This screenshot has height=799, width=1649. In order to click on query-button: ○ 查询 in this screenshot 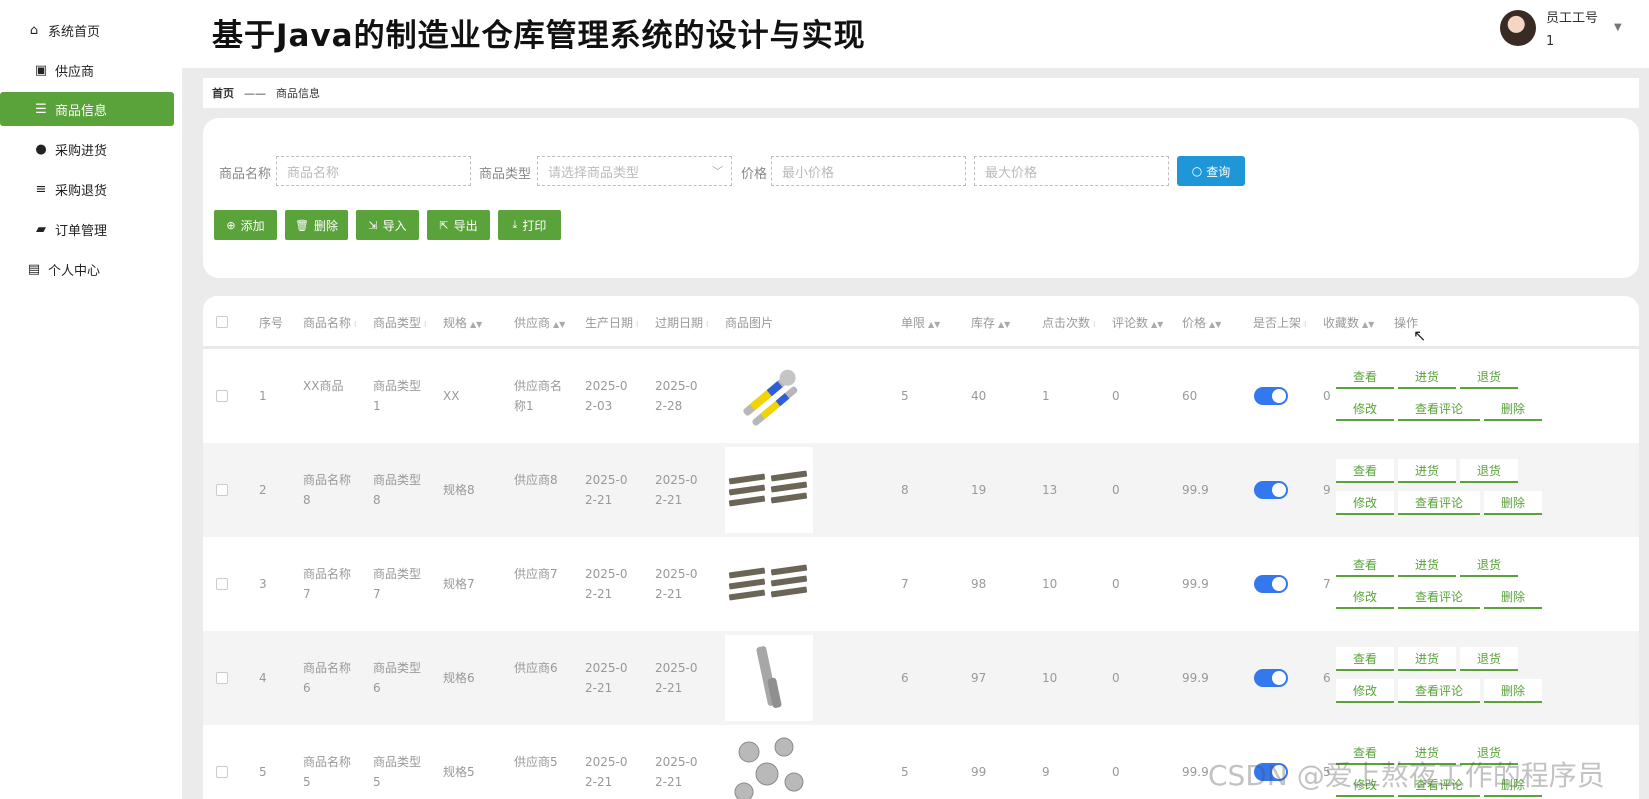, I will do `click(1211, 171)`.